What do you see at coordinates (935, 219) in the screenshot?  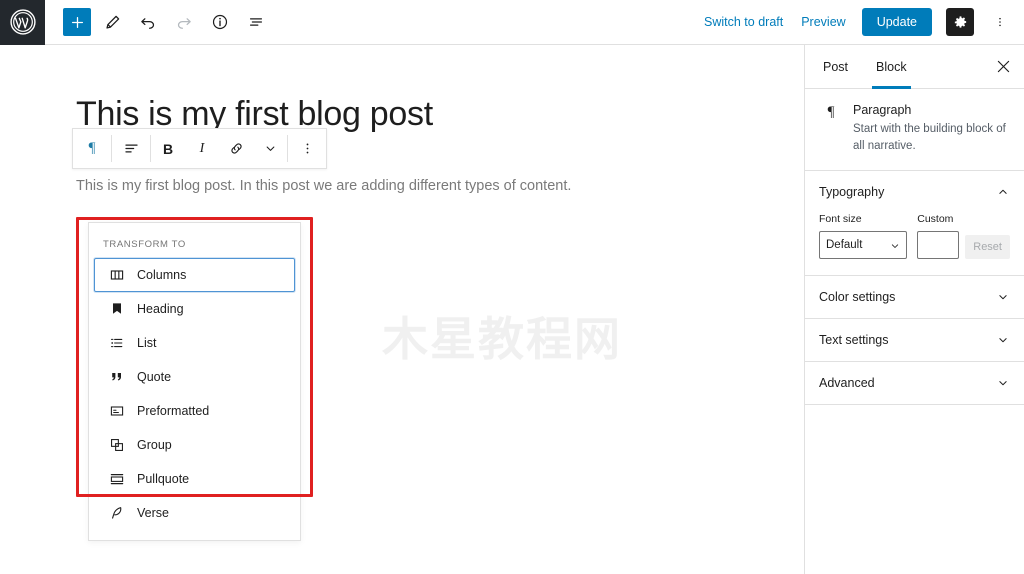 I see `custom-font-size-label: Custom` at bounding box center [935, 219].